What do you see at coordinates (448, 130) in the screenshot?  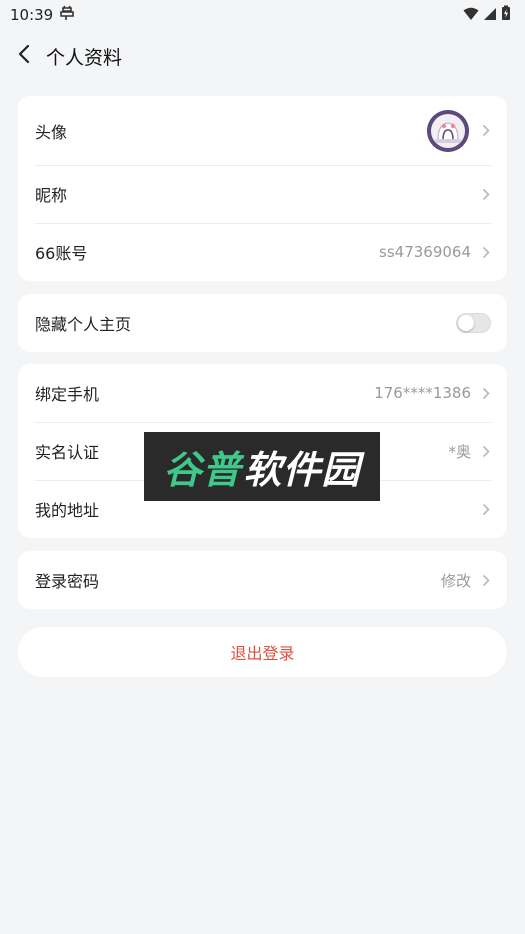 I see `avatar` at bounding box center [448, 130].